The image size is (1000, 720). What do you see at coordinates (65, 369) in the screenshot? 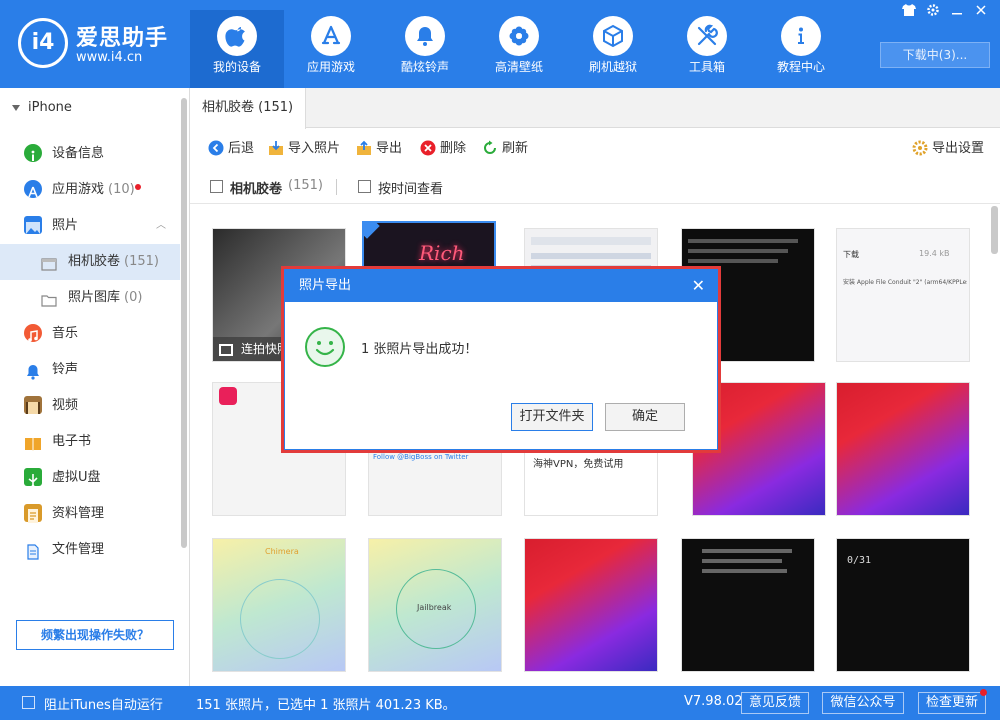
I see `sidebar-item-label: 铃声` at bounding box center [65, 369].